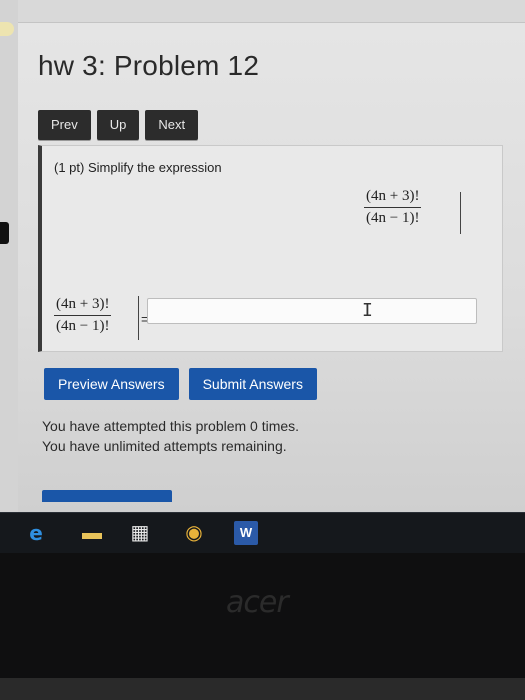  I want to click on device-brand-logo: acer, so click(257, 602).